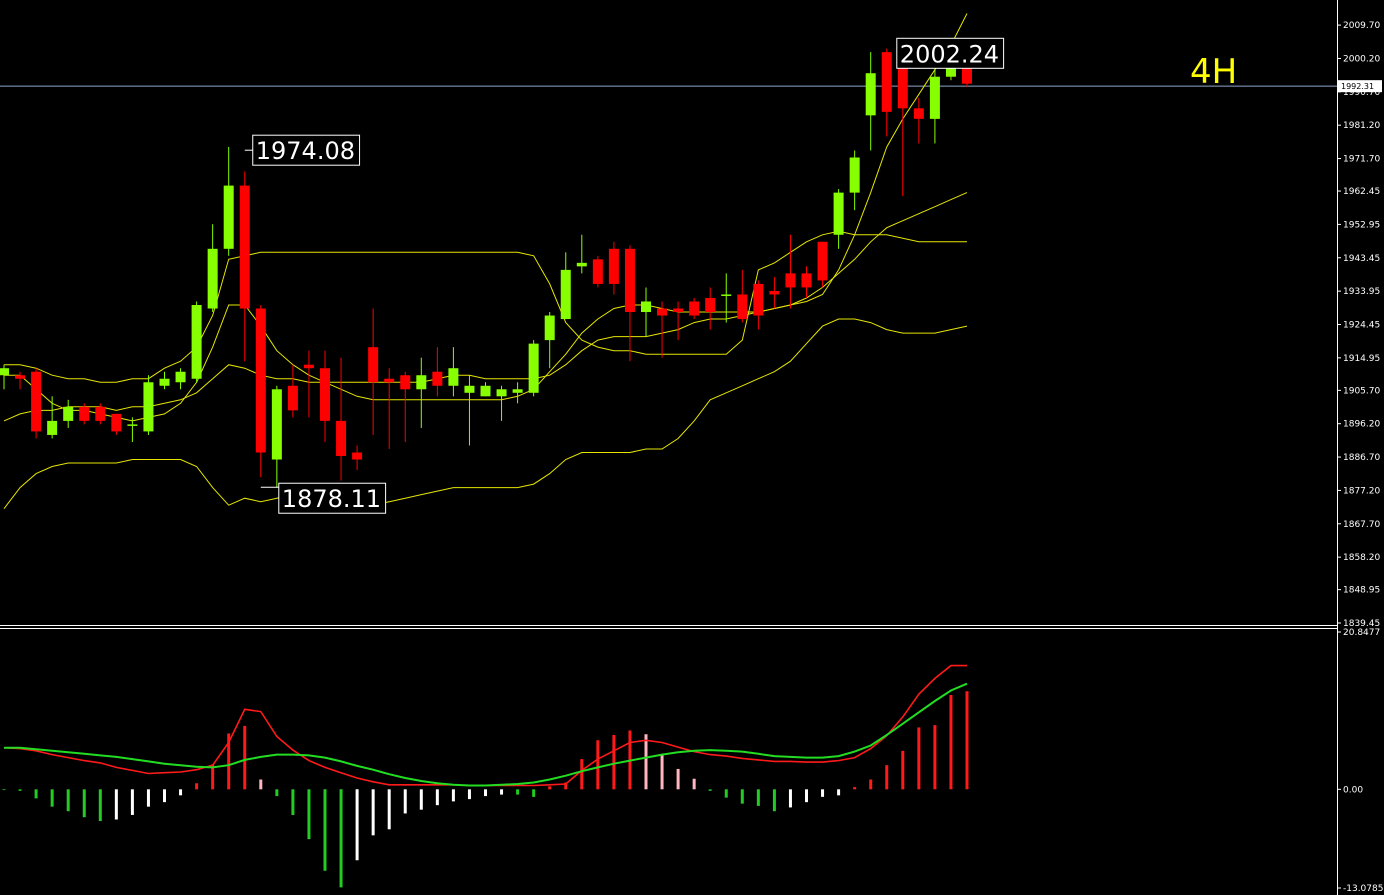  Describe the element at coordinates (1361, 591) in the screenshot. I see `price-tick-label: 1848.95` at that location.